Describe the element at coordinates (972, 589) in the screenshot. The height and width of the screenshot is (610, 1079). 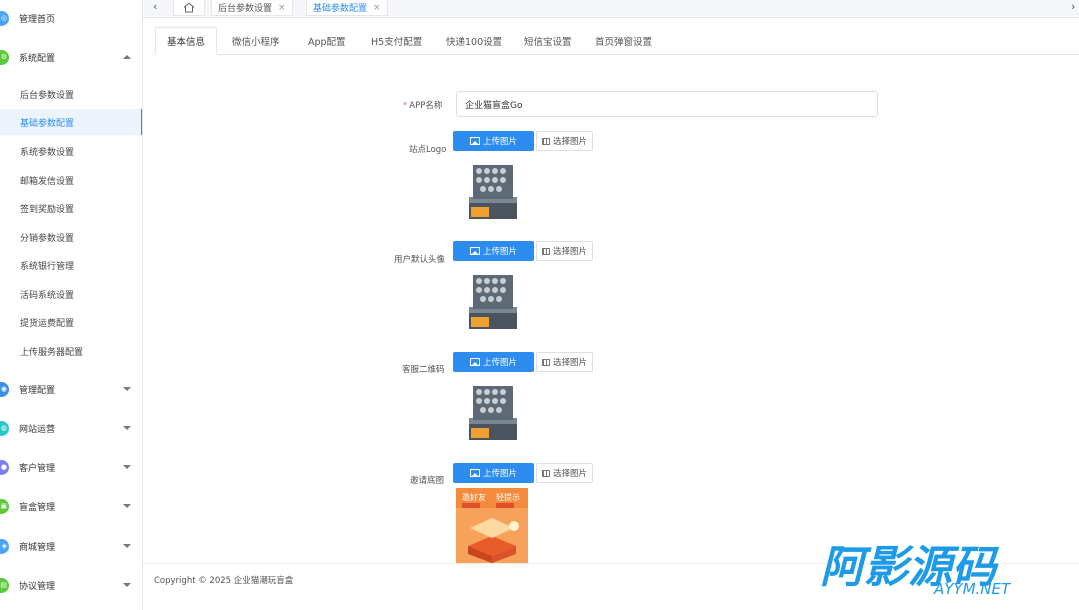
I see `watermark-url: AYYM.NET` at that location.